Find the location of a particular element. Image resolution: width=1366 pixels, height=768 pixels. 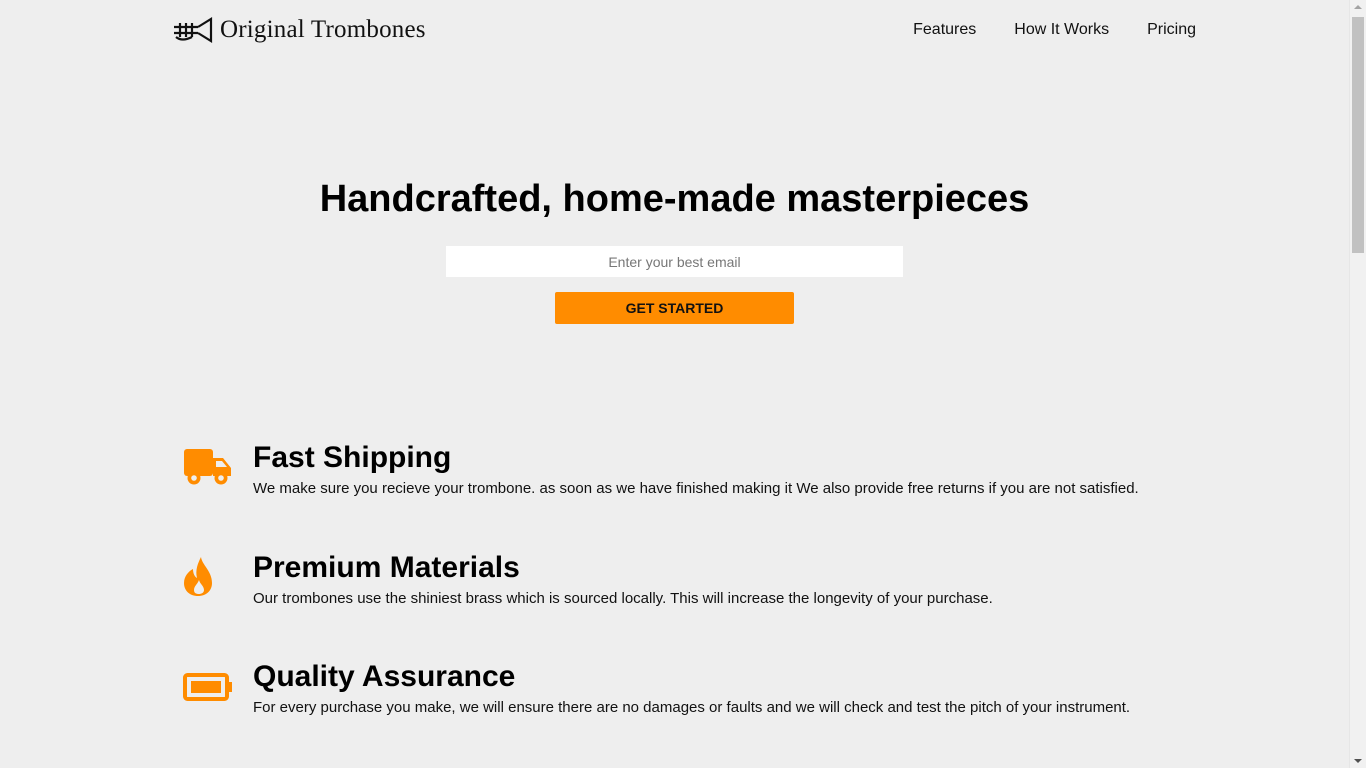

nav-link-features: Features is located at coordinates (944, 30).